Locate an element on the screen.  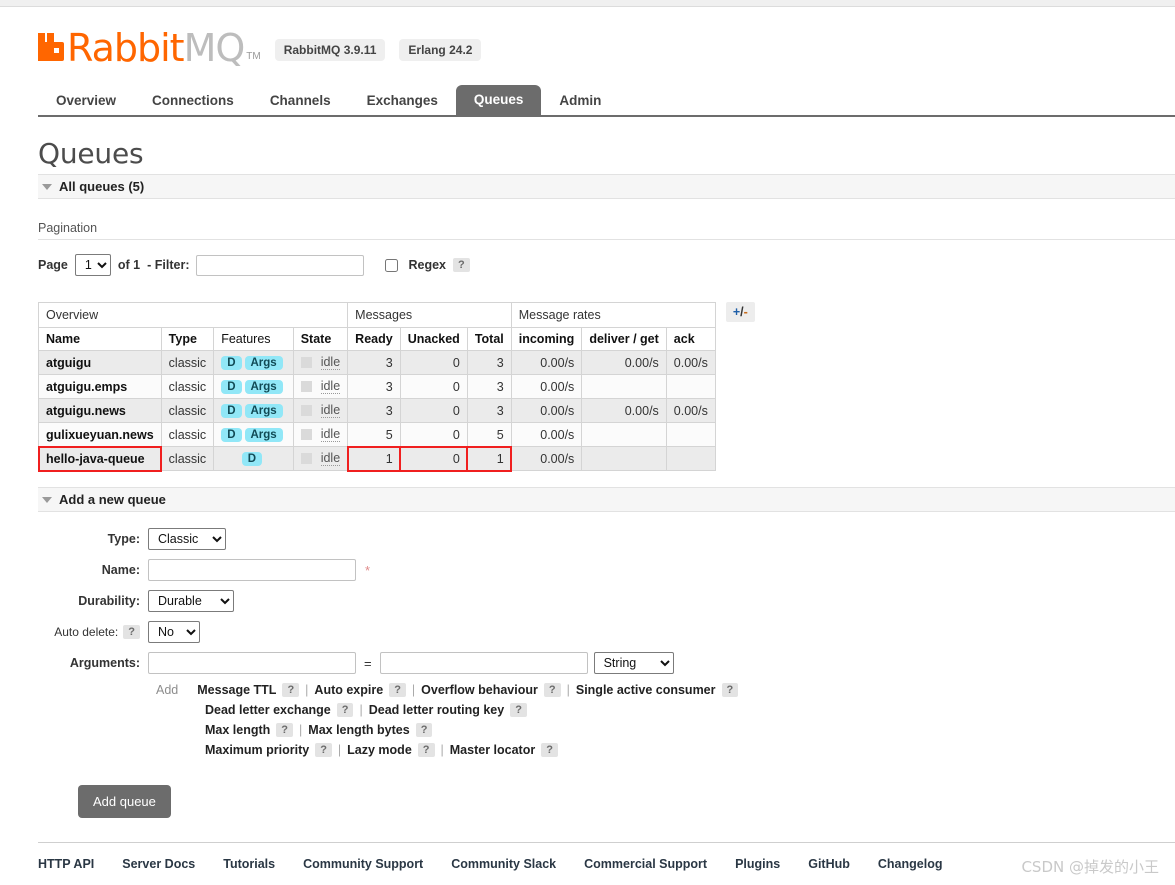
footer-link: GitHub is located at coordinates (829, 864).